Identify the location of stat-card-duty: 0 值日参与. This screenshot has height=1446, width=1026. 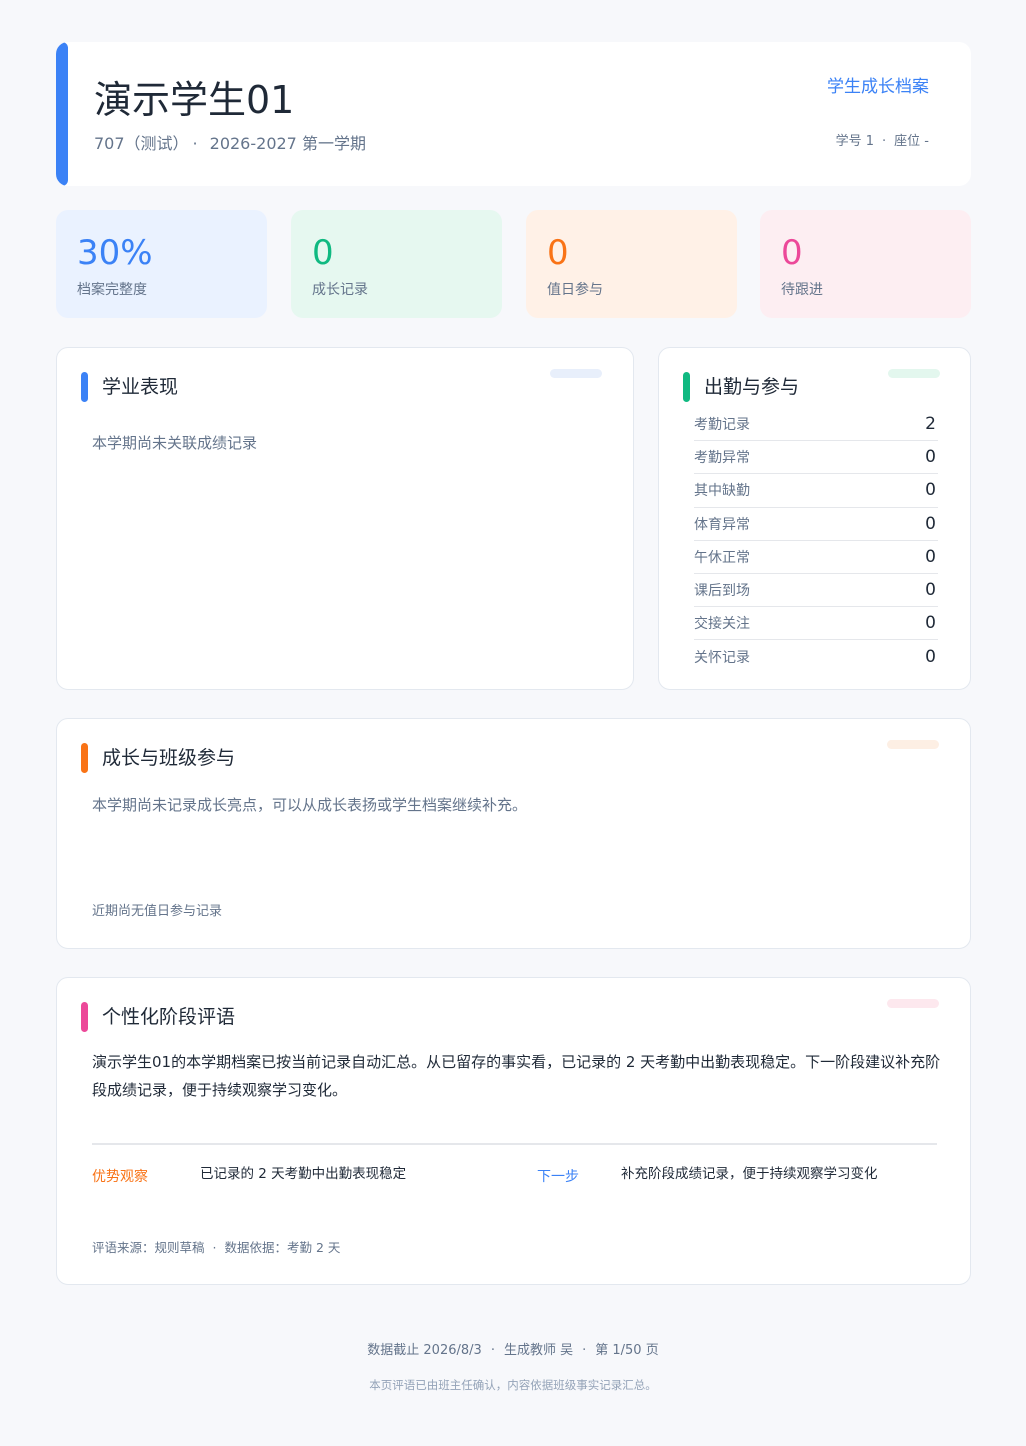
(631, 264).